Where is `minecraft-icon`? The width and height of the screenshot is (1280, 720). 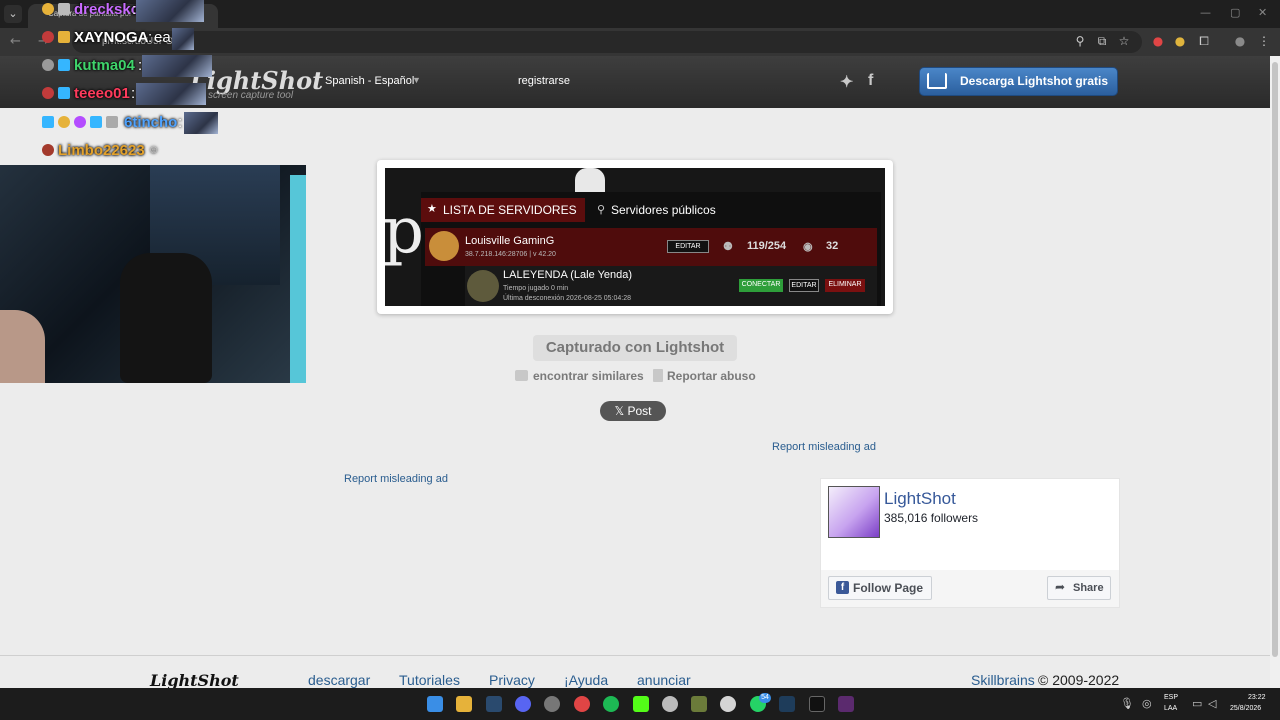 minecraft-icon is located at coordinates (699, 704).